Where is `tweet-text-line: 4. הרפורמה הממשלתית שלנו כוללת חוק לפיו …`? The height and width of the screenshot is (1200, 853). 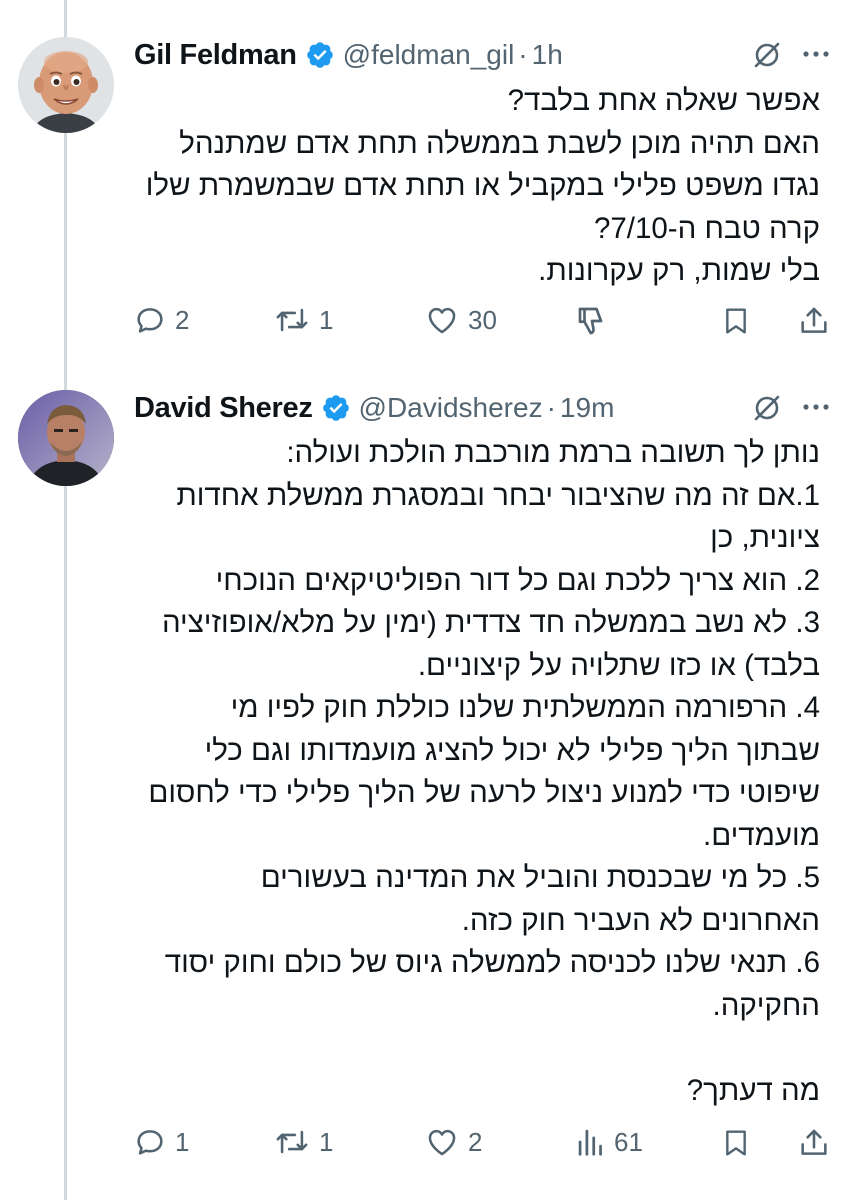
tweet-text-line: 4. הרפורמה הממשלתית שלנו כוללת חוק לפיו … is located at coordinates (525, 707).